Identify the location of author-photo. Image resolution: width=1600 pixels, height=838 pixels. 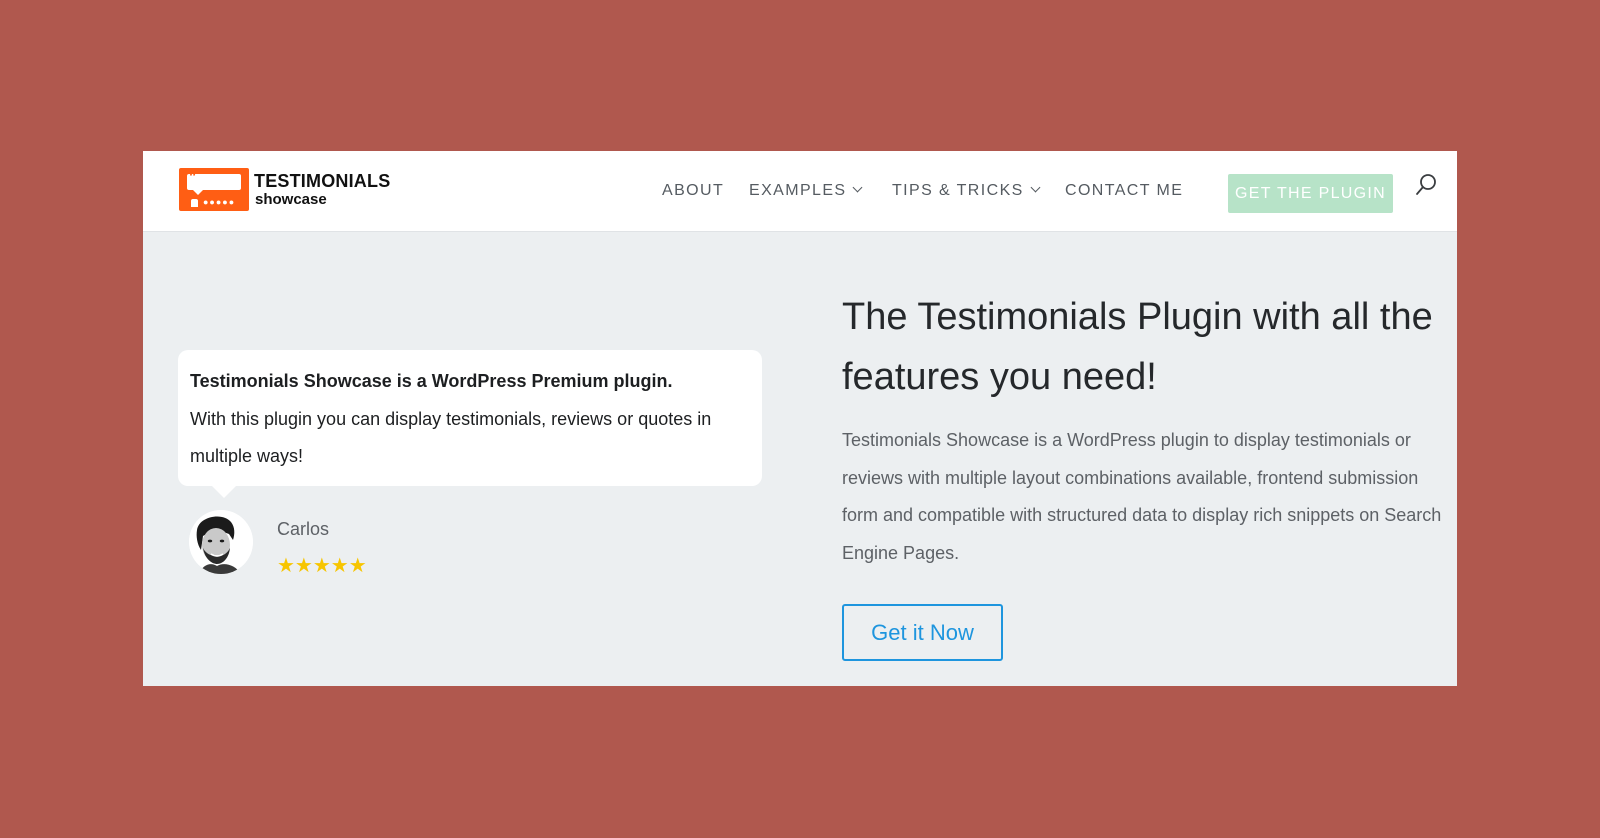
(221, 542).